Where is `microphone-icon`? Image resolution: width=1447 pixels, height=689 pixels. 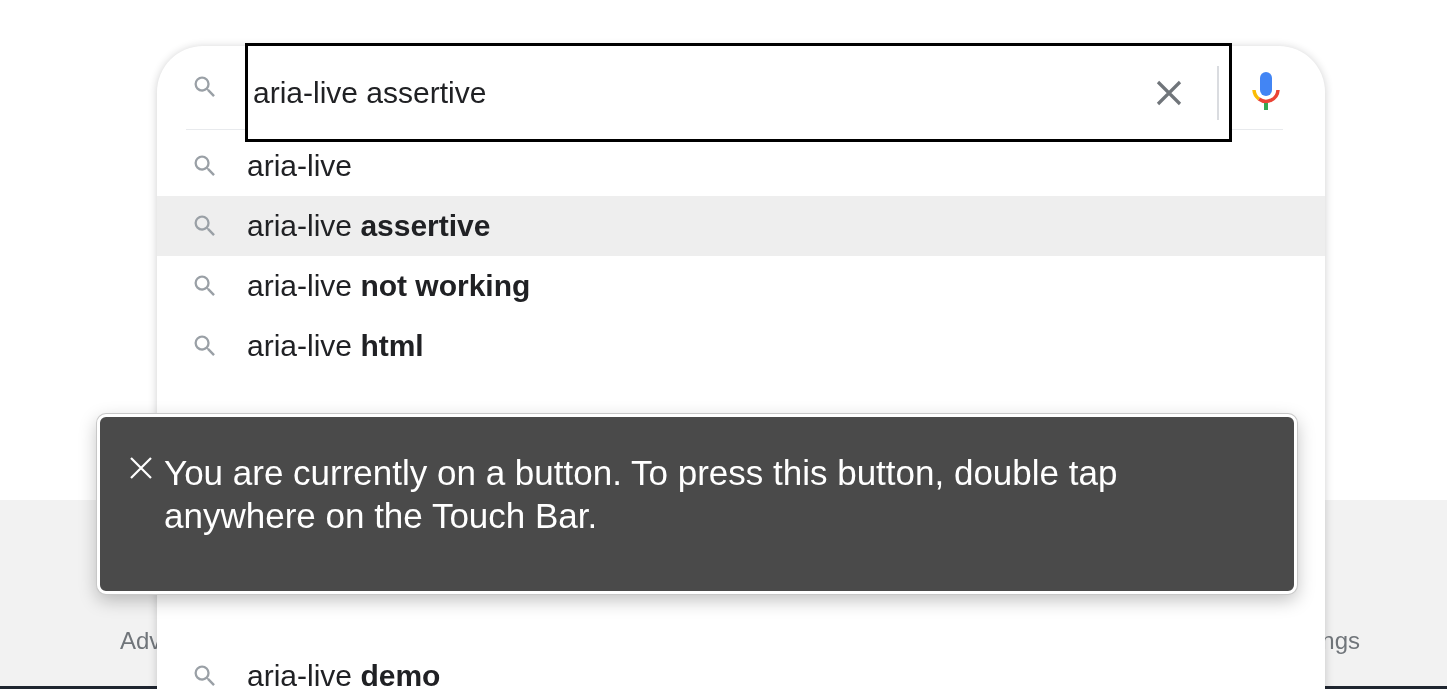 microphone-icon is located at coordinates (1266, 92).